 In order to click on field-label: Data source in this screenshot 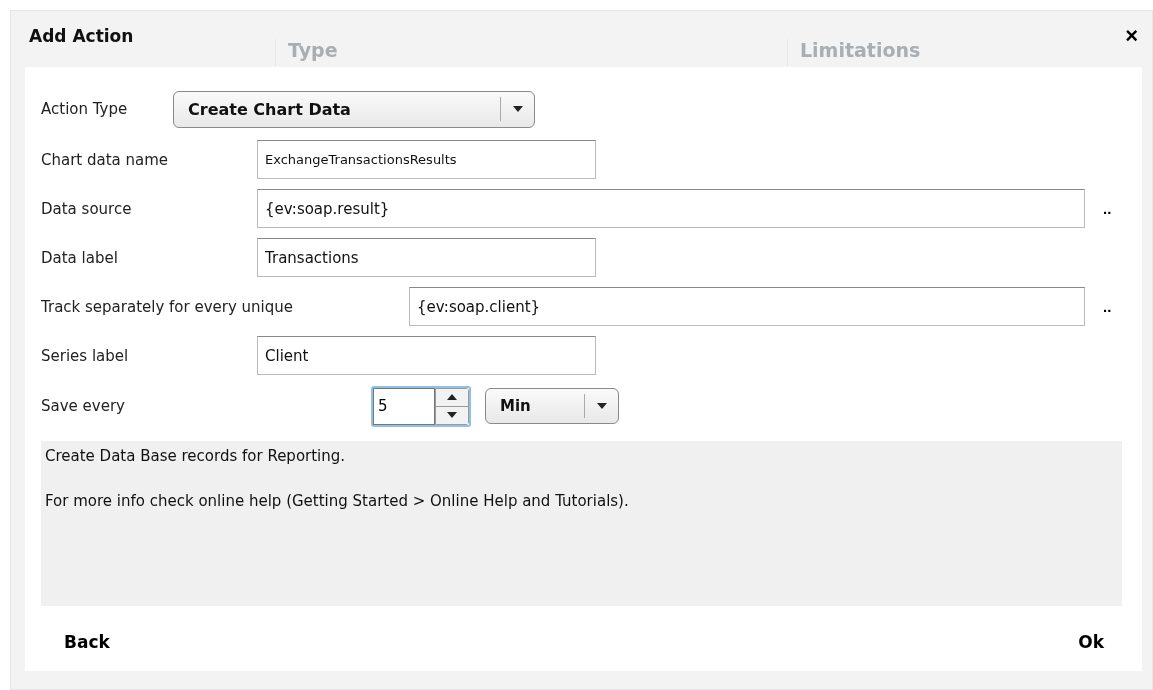, I will do `click(87, 208)`.